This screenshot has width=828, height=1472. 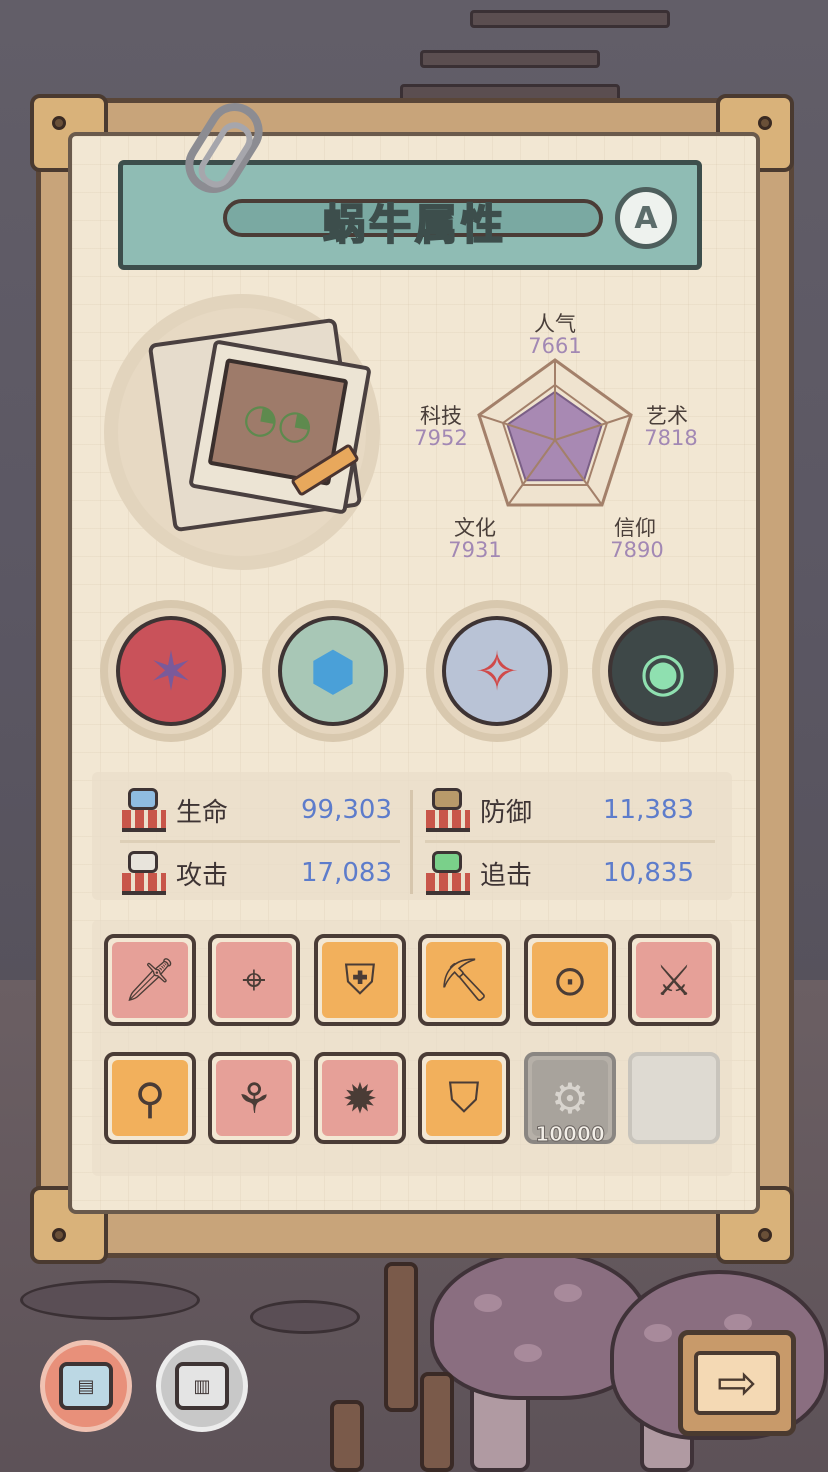 I want to click on equip-slot-crossed-swords: ⚔, so click(x=674, y=980).